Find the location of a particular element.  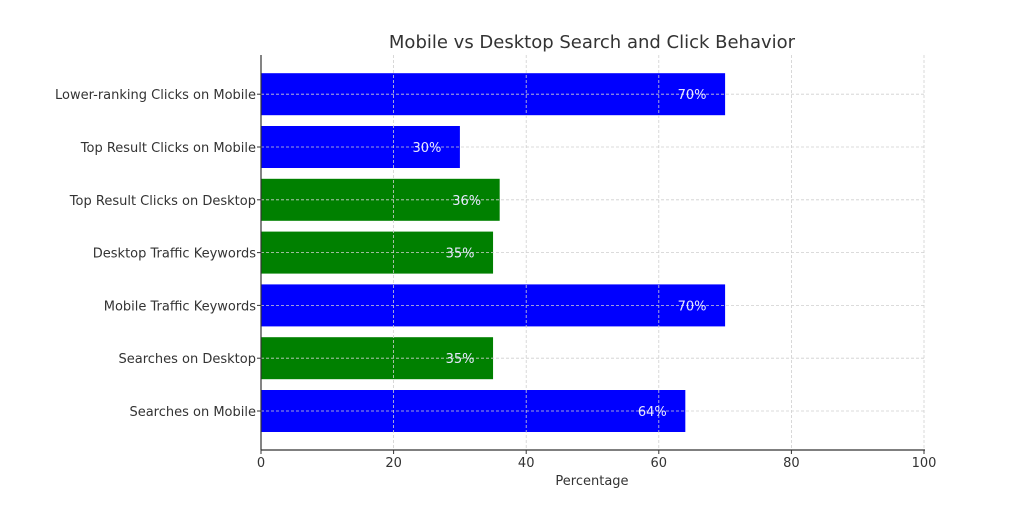

y-category-label: Searches on Mobile is located at coordinates (192, 412).